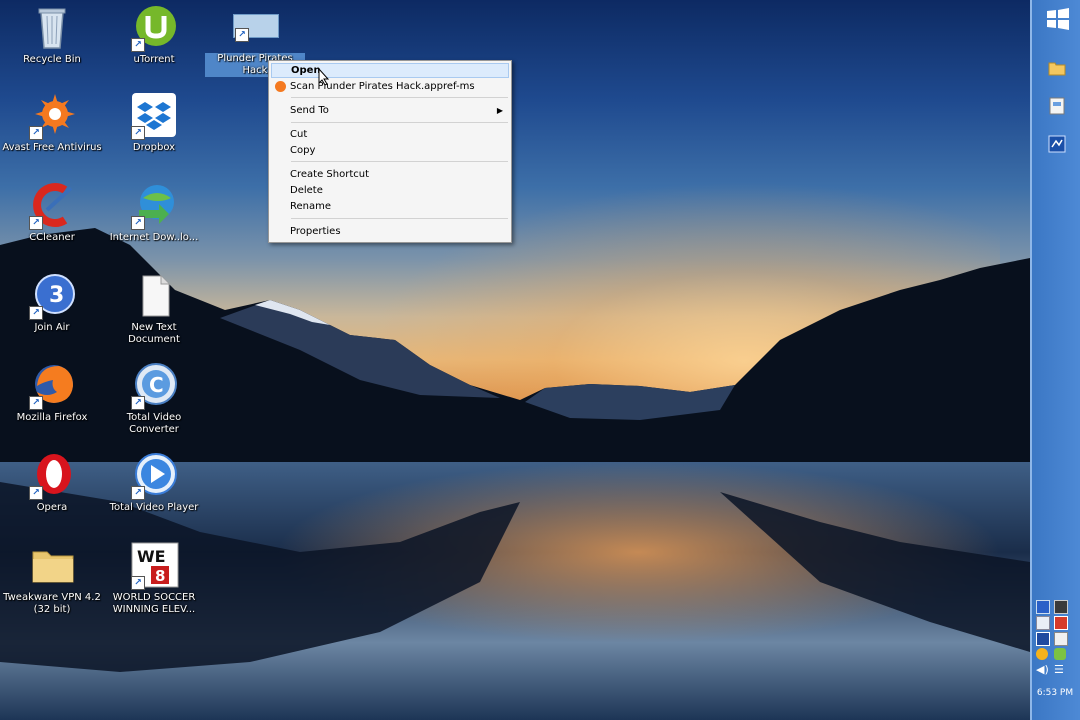  I want to click on volume-icon: ◀), so click(1042, 670).